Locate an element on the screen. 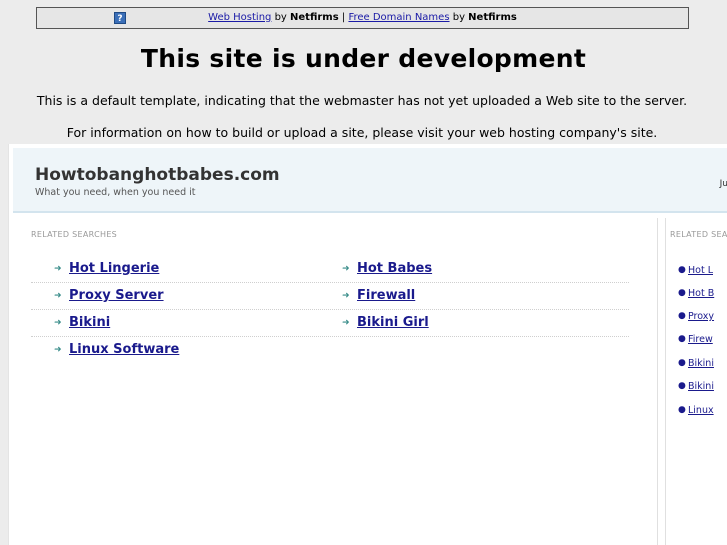 Image resolution: width=727 pixels, height=545 pixels. search-row: ➜ Linux Software is located at coordinates (330, 350).